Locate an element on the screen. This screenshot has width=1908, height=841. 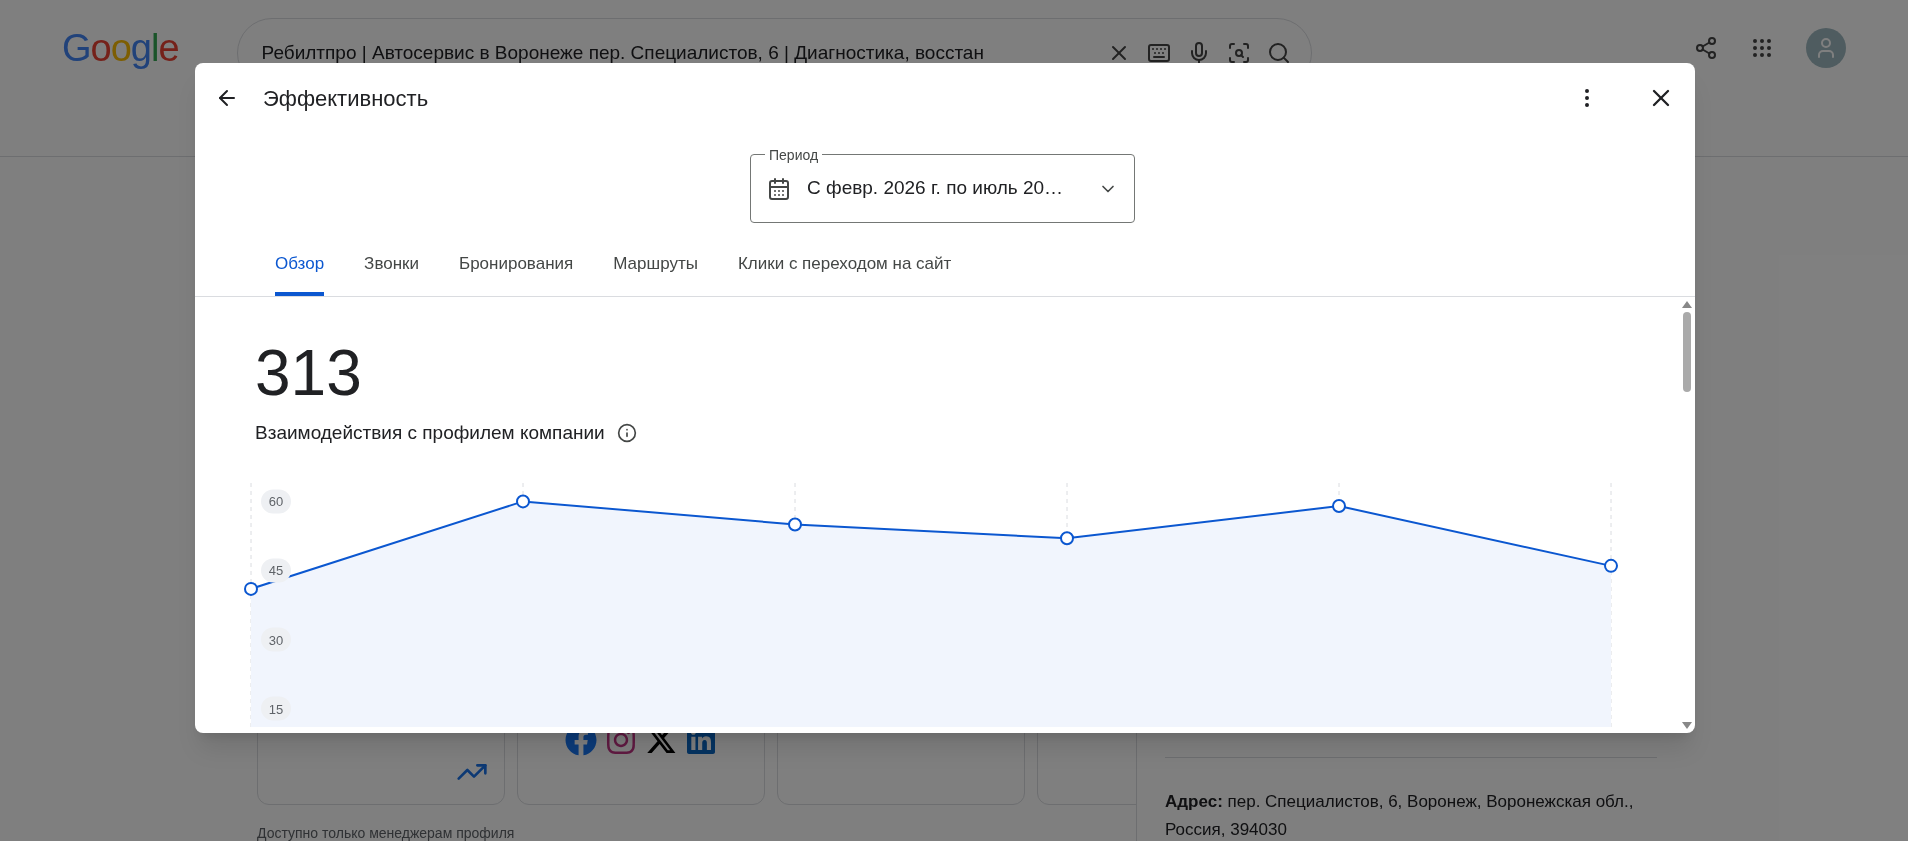
tab: Клики с переходом на сайт is located at coordinates (844, 273).